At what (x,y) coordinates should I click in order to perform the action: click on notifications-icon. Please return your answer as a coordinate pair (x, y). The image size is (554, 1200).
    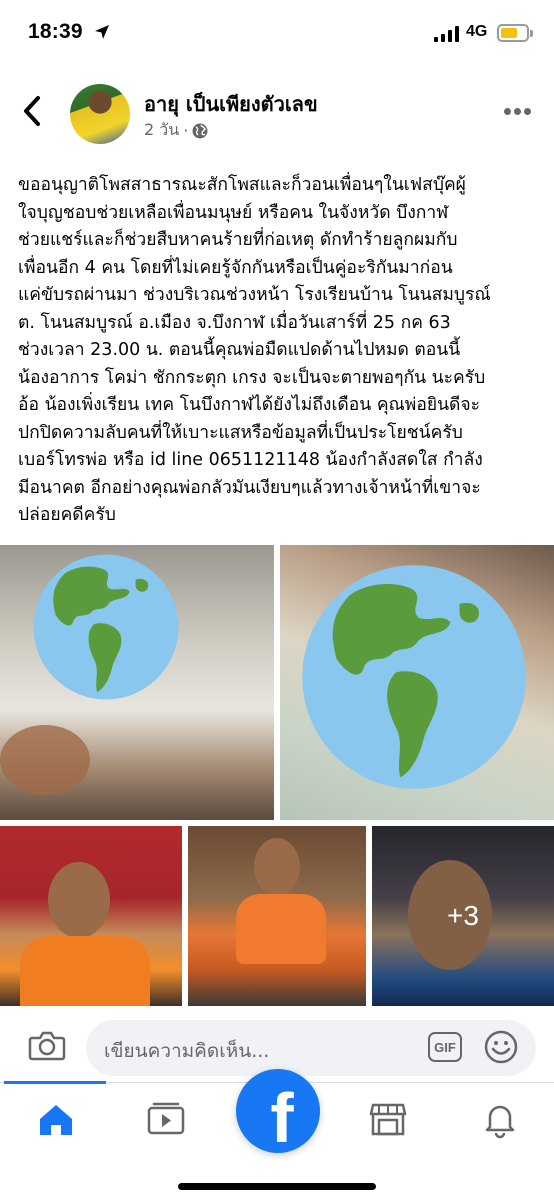
    Looking at the image, I should click on (500, 1119).